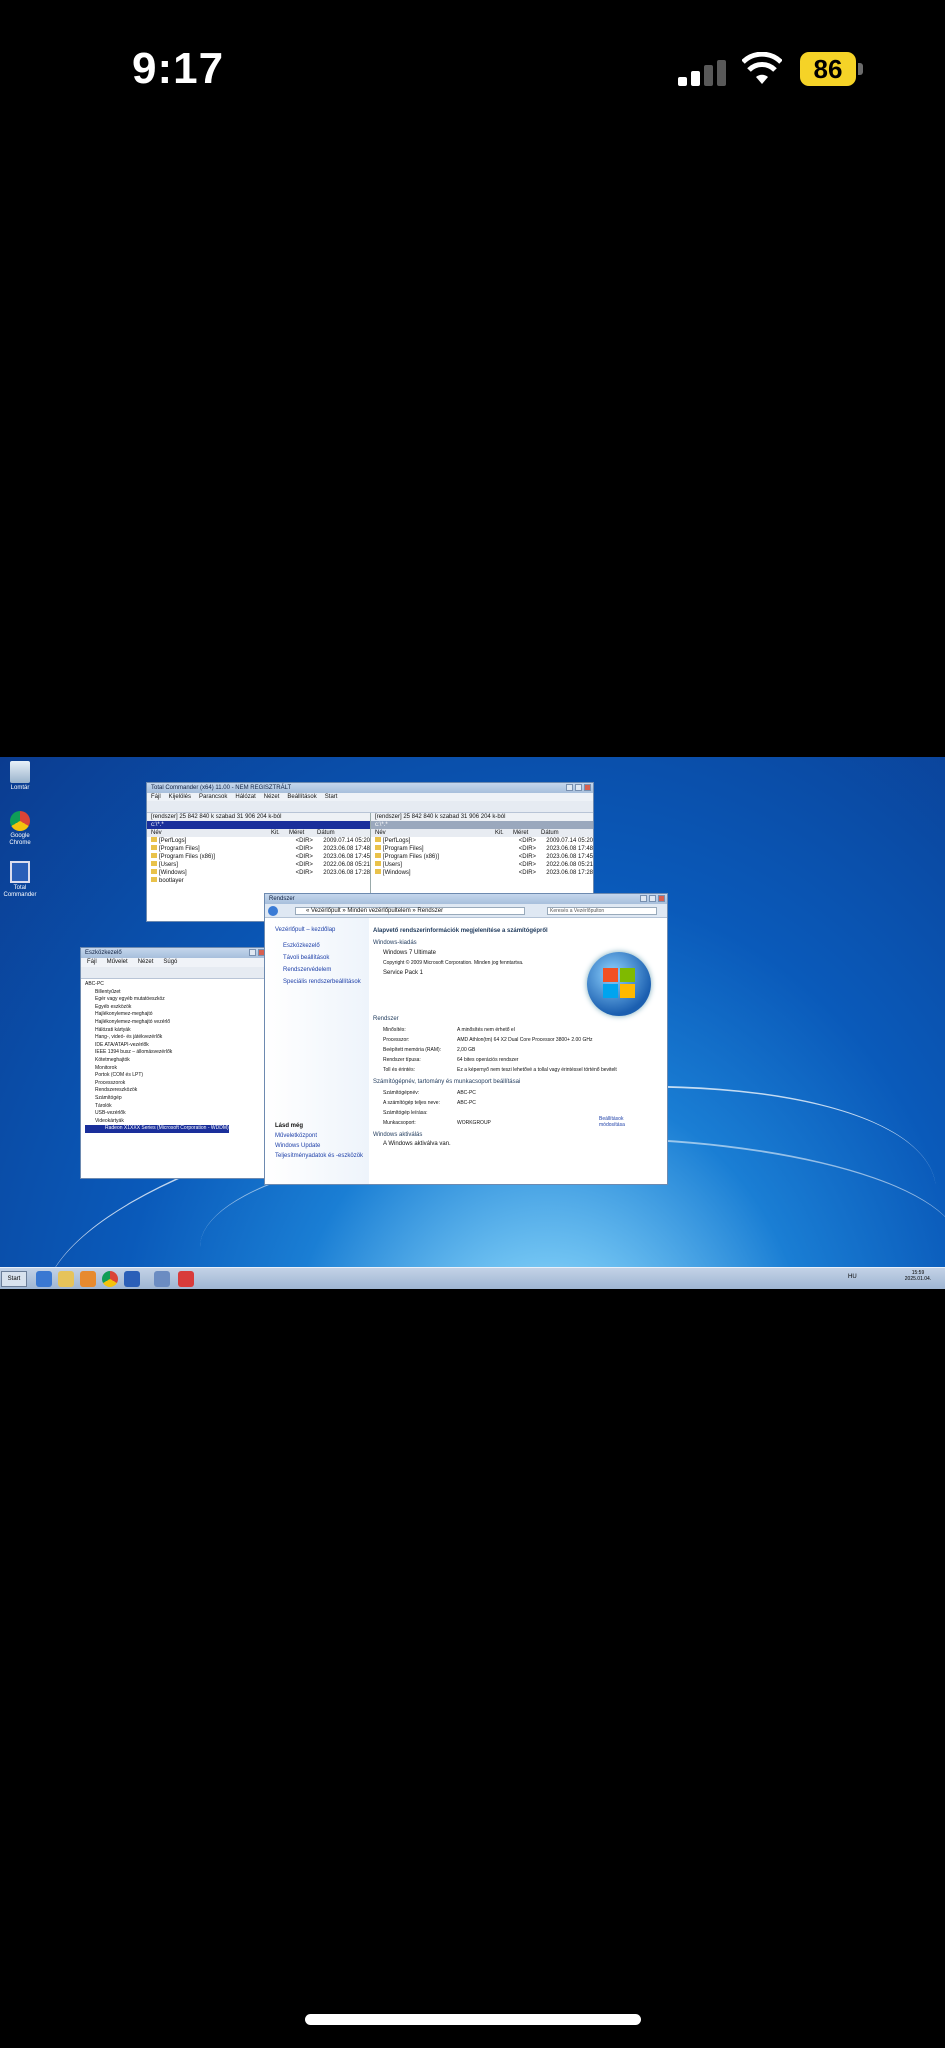  What do you see at coordinates (322, 930) in the screenshot?
I see `sidebar-home-link: Vezérlőpult – kezdőlap` at bounding box center [322, 930].